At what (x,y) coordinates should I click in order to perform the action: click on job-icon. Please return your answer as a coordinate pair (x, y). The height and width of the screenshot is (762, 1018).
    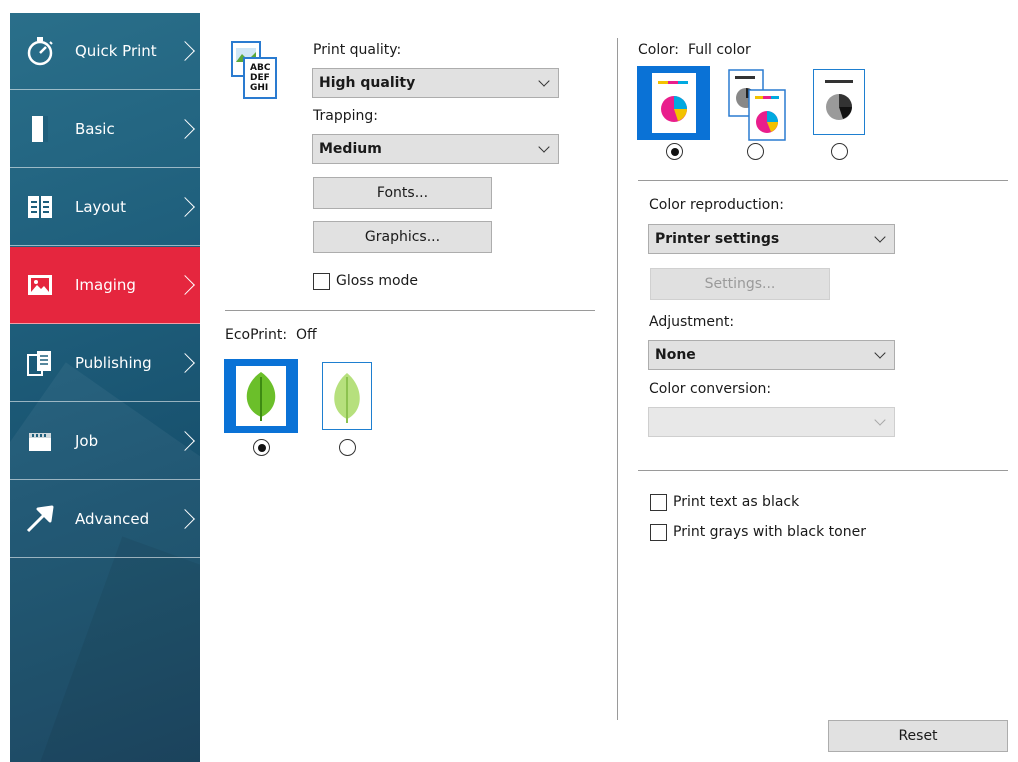
    Looking at the image, I should click on (40, 441).